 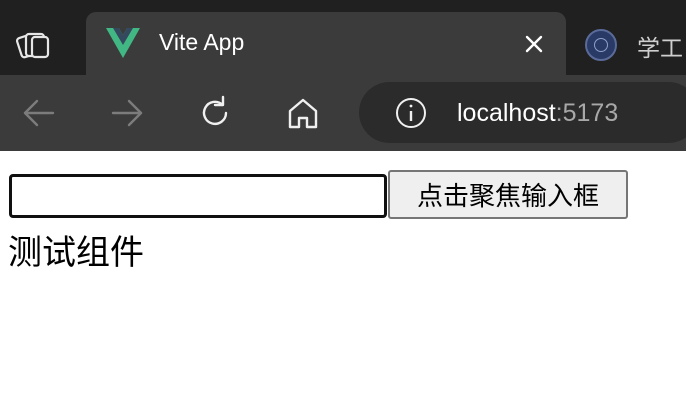 I want to click on address-bar: localhost:5173, so click(x=522, y=112).